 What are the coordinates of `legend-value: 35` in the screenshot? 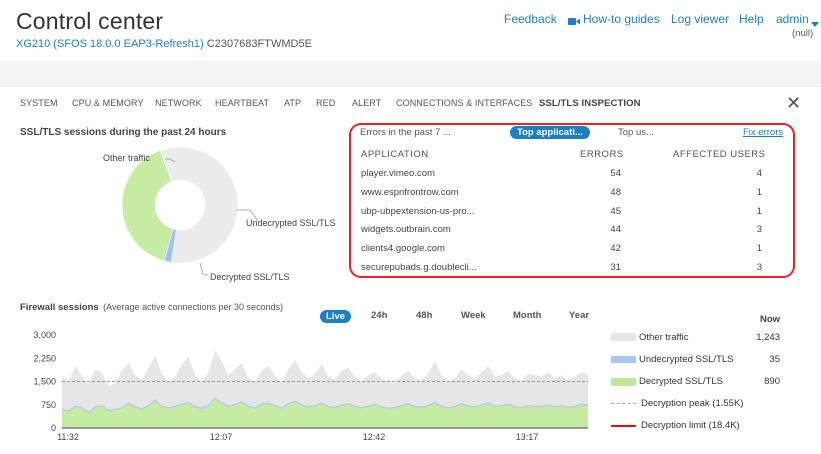 It's located at (774, 359).